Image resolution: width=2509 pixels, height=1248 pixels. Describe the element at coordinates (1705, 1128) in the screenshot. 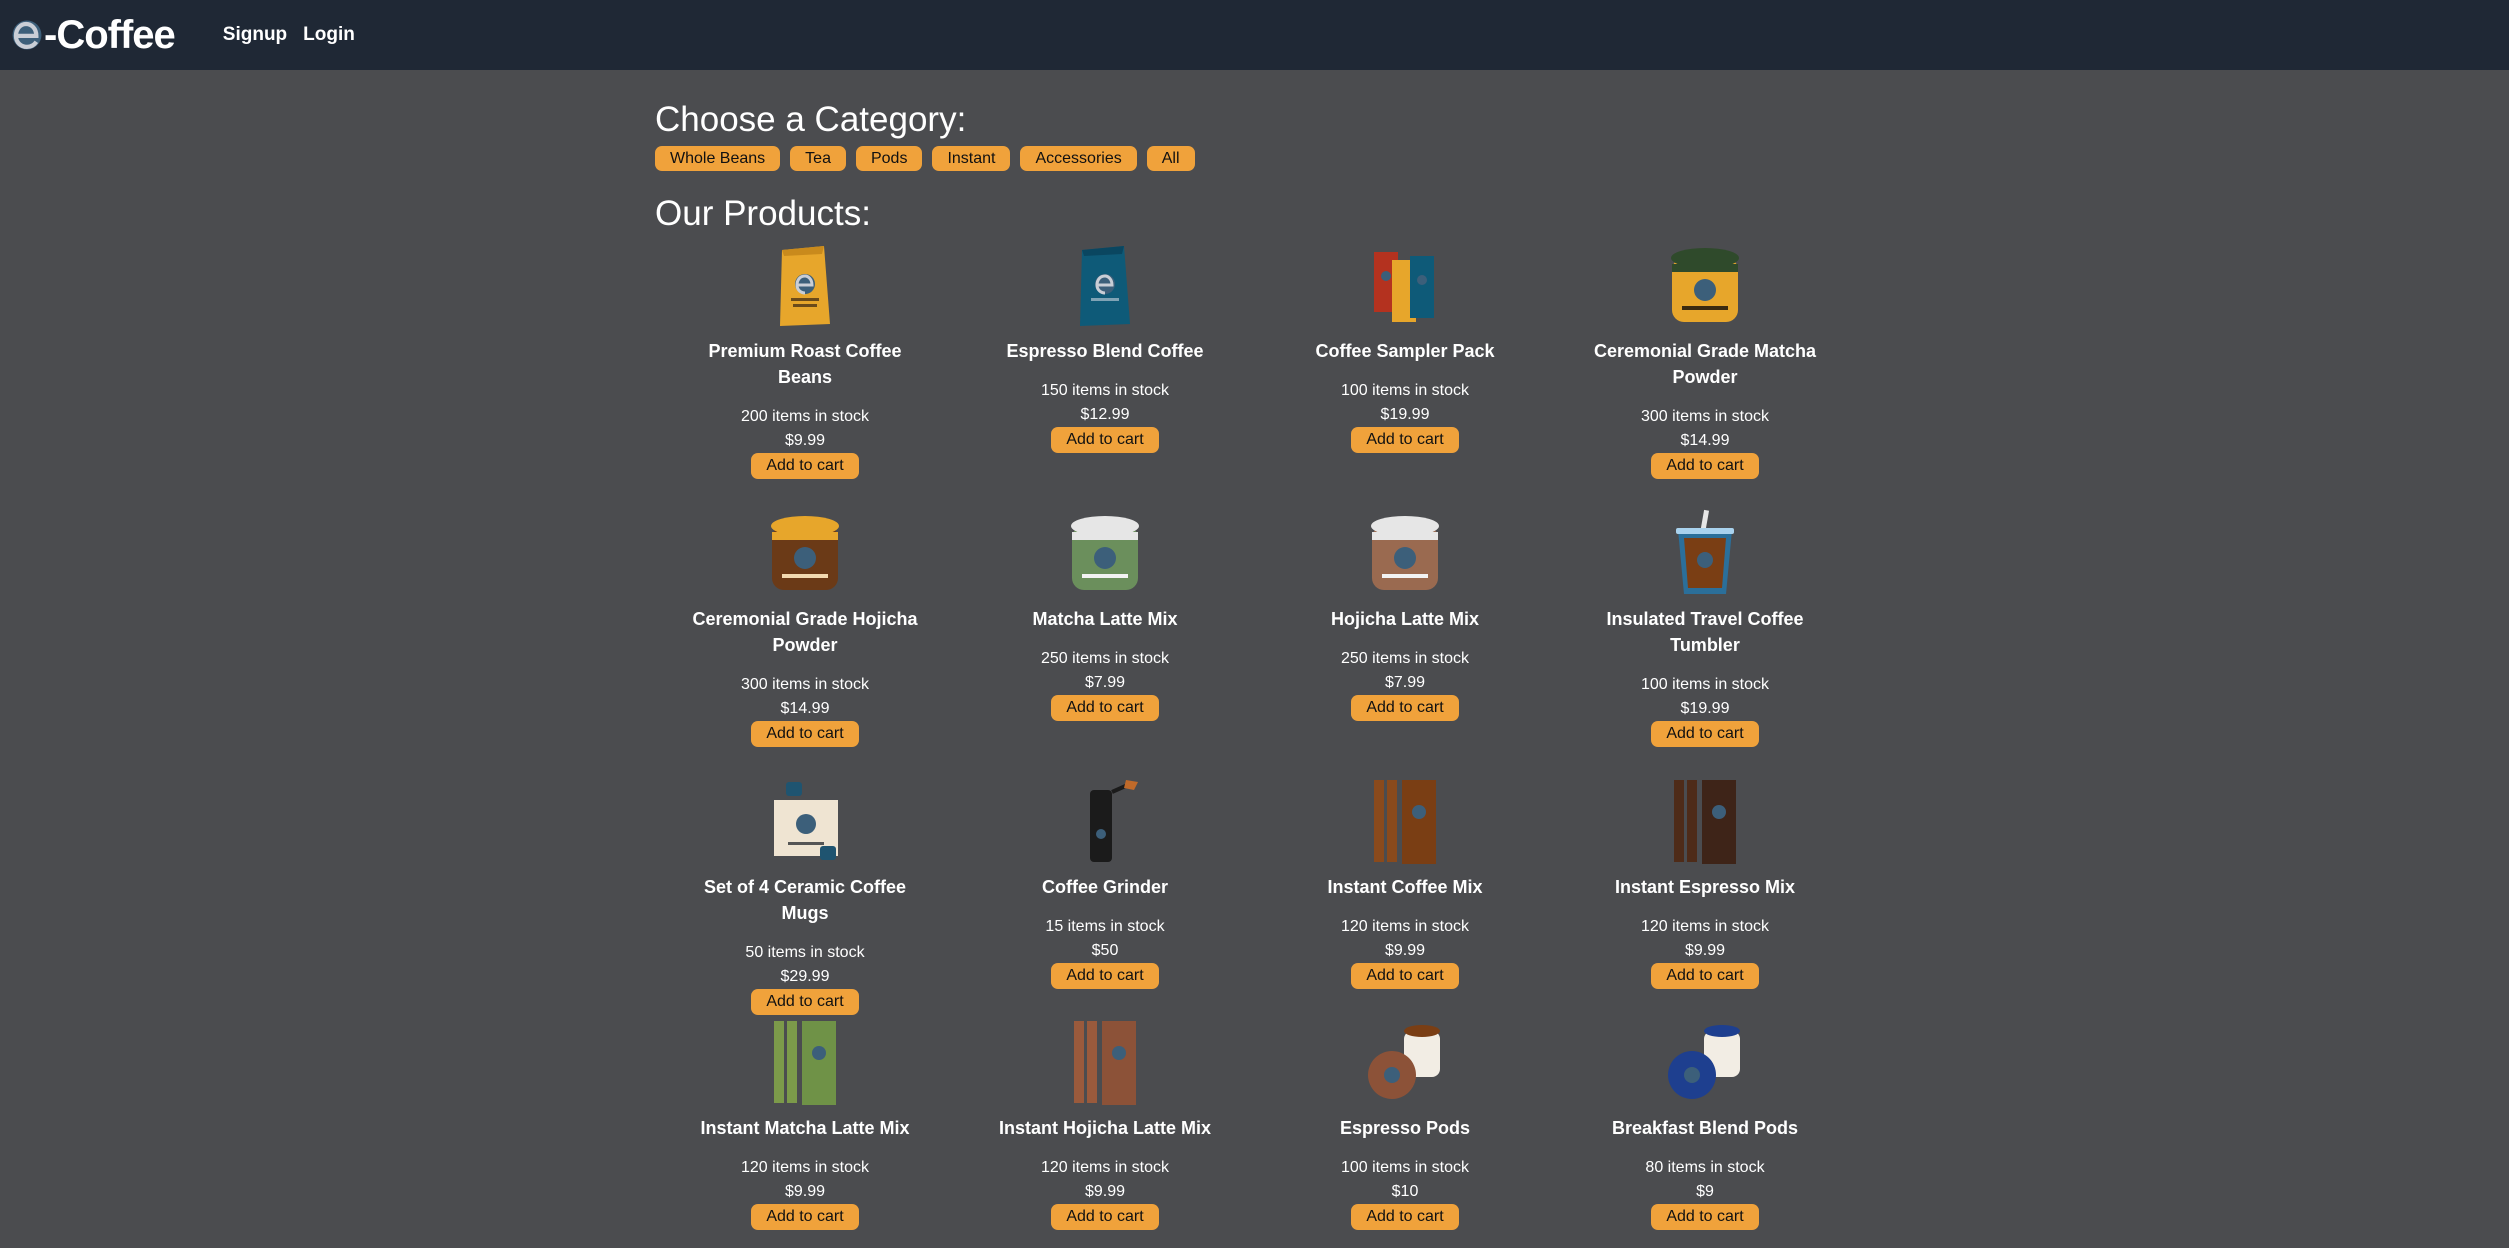

I see `product-name: Breakfast Blend Pods` at that location.